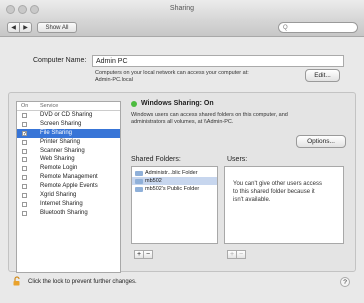  I want to click on service-row: Bluetooth Sharing, so click(68, 213).